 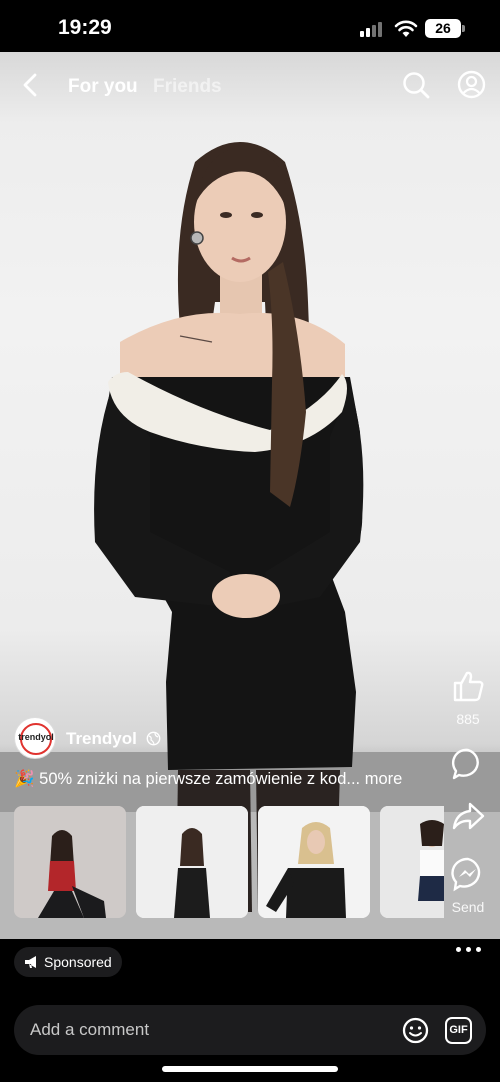 What do you see at coordinates (78, 962) in the screenshot?
I see `sponsored-label: Sponsored` at bounding box center [78, 962].